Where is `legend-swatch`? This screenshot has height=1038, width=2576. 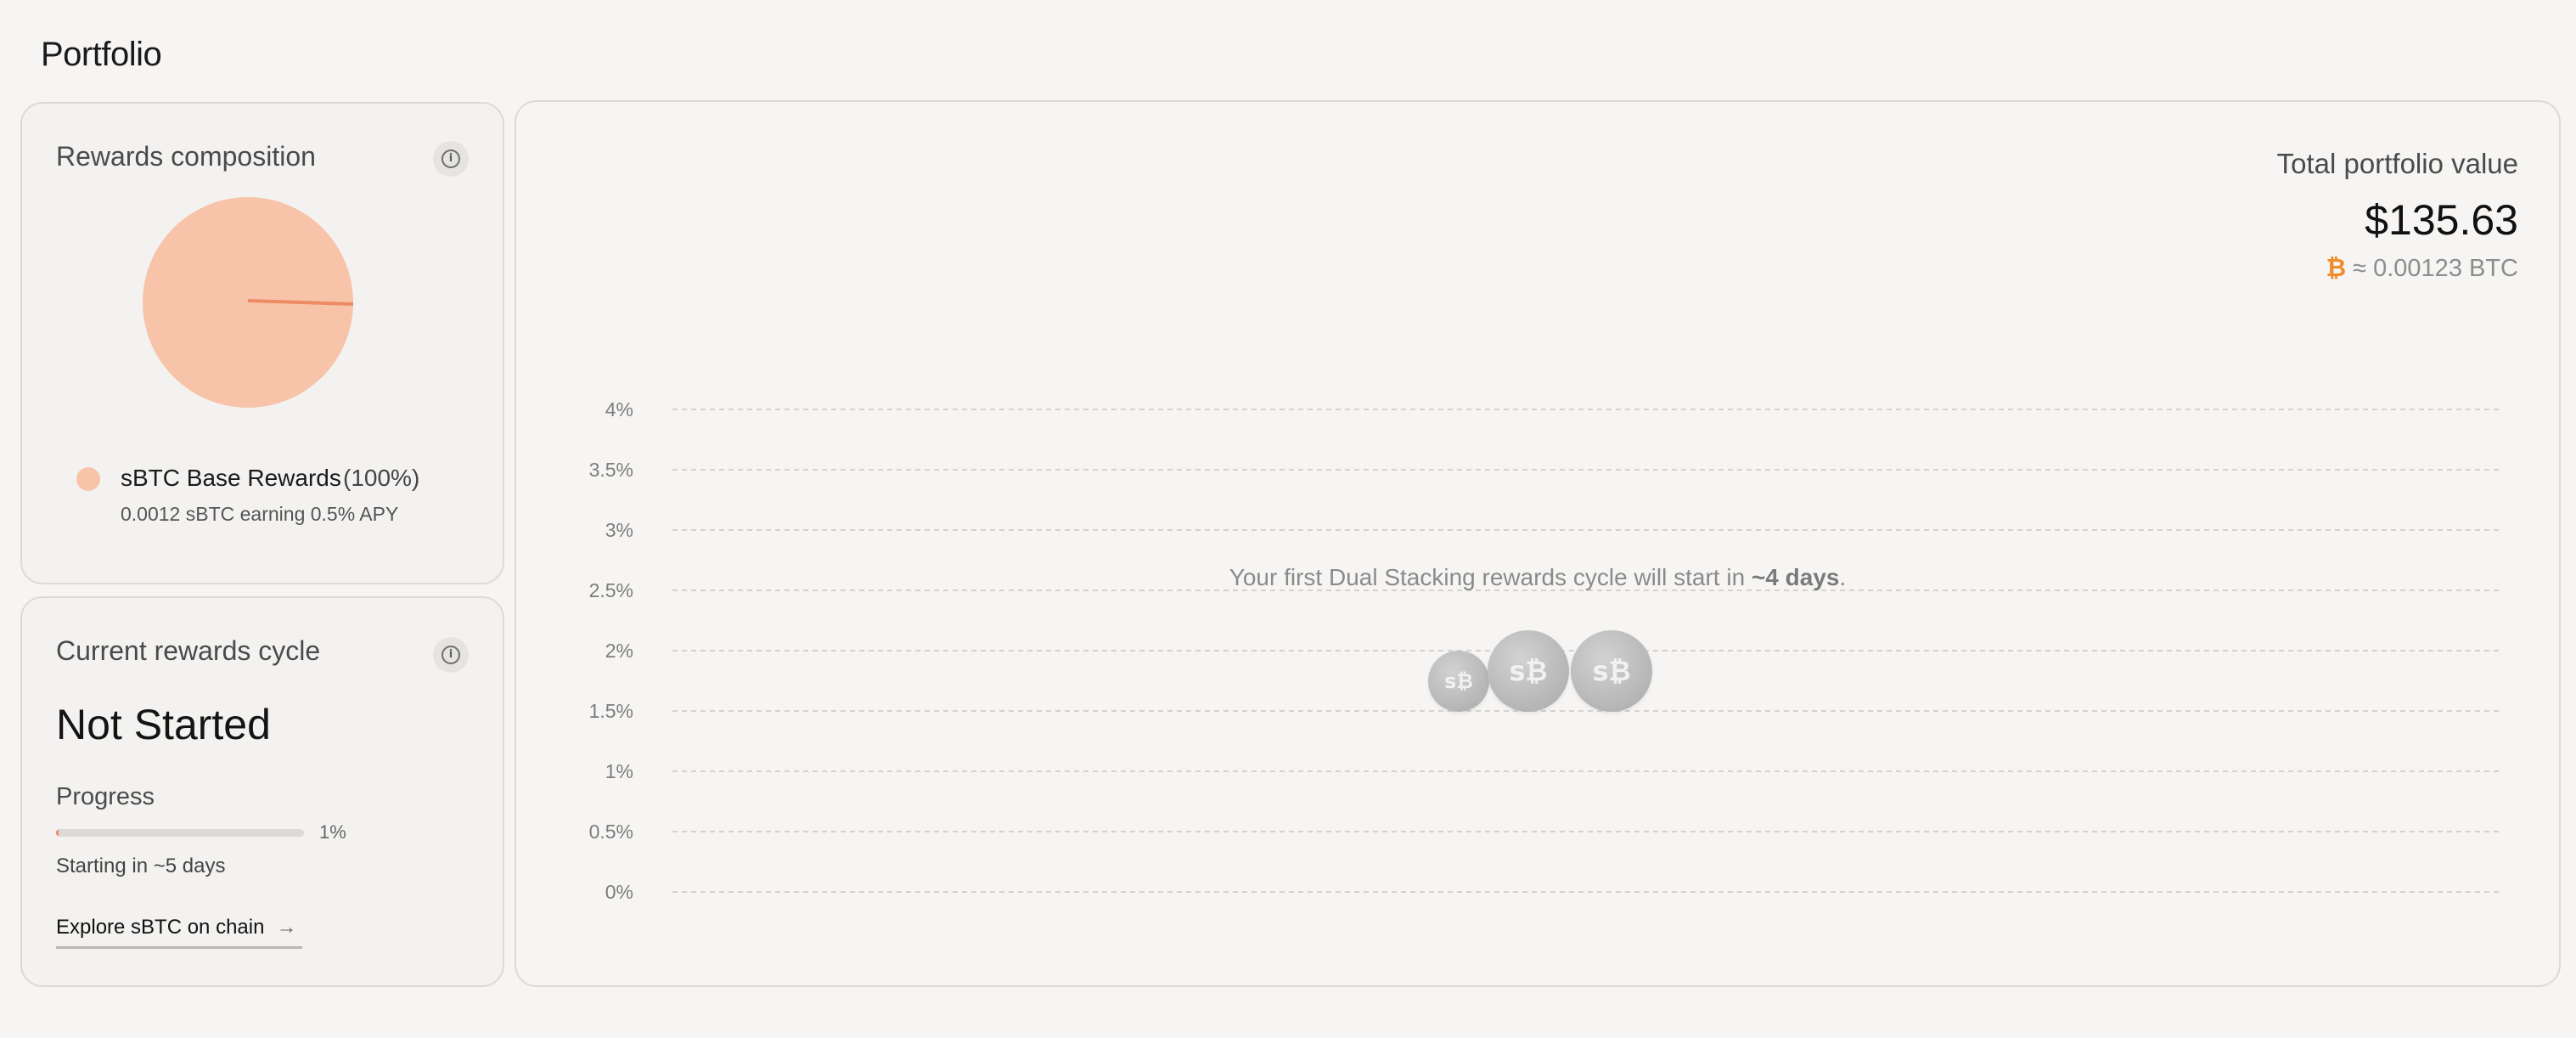 legend-swatch is located at coordinates (88, 479).